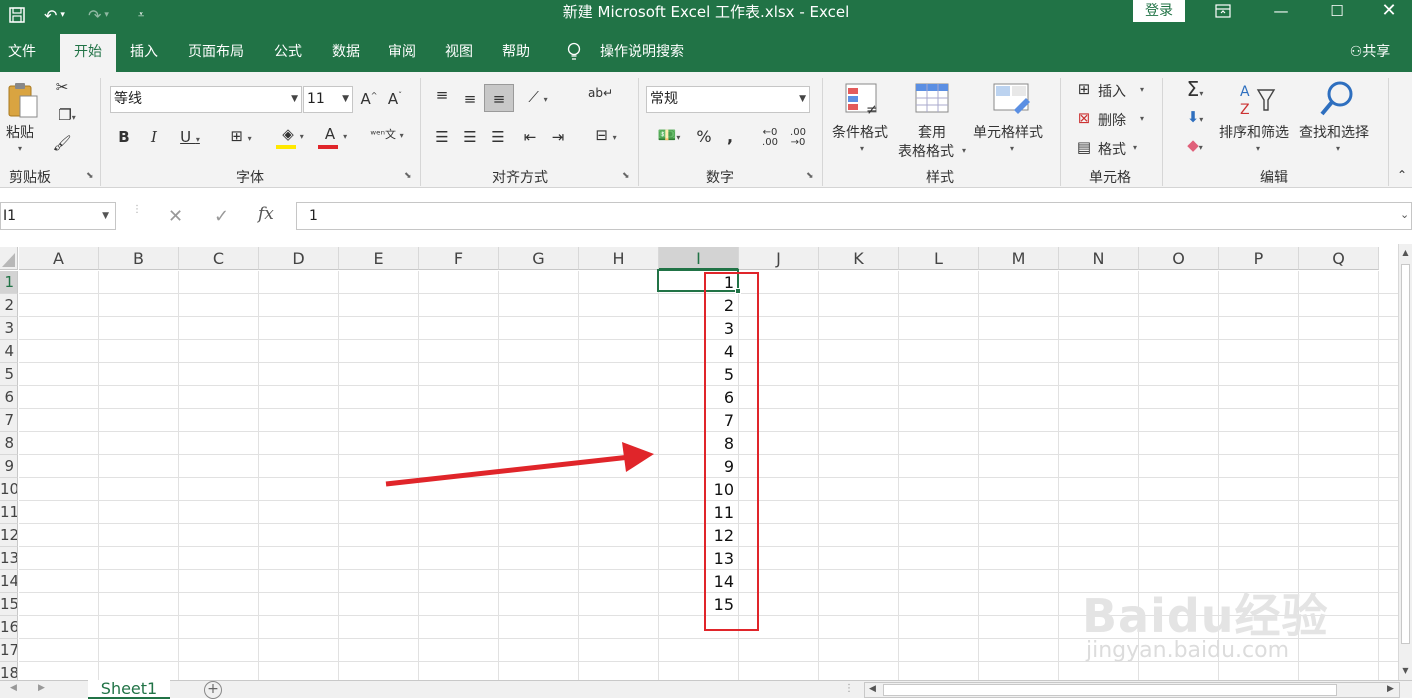 The height and width of the screenshot is (699, 1412). What do you see at coordinates (1179, 258) in the screenshot?
I see `column-header-o: O` at bounding box center [1179, 258].